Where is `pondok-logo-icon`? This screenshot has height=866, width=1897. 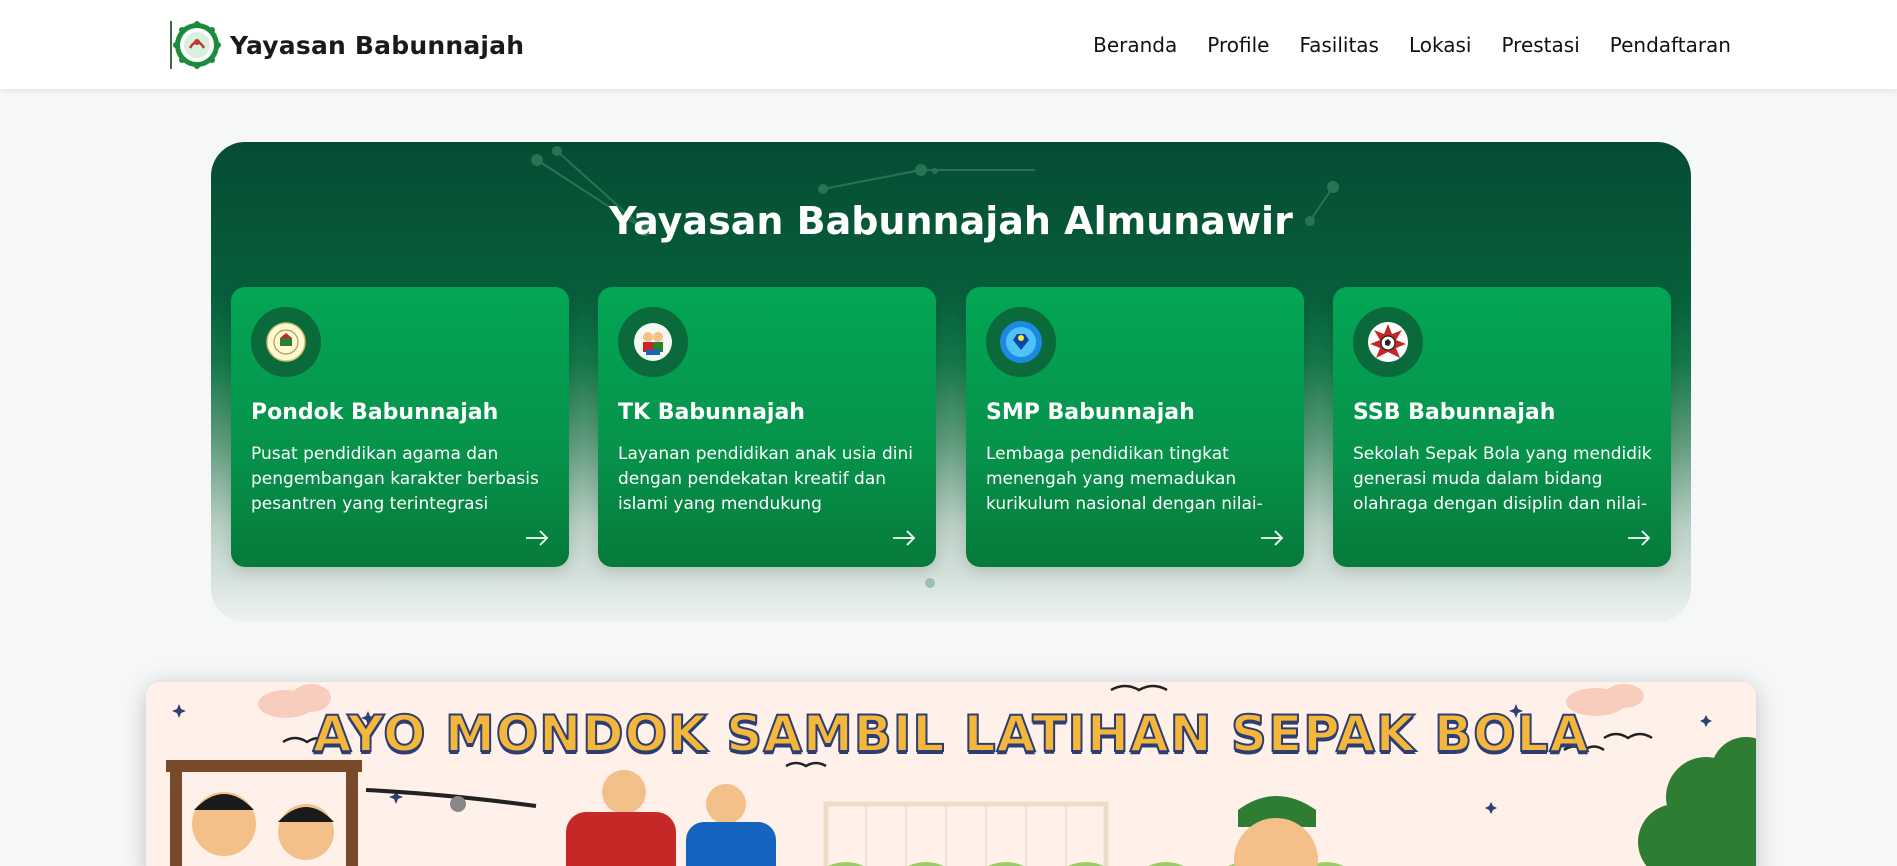 pondok-logo-icon is located at coordinates (286, 342).